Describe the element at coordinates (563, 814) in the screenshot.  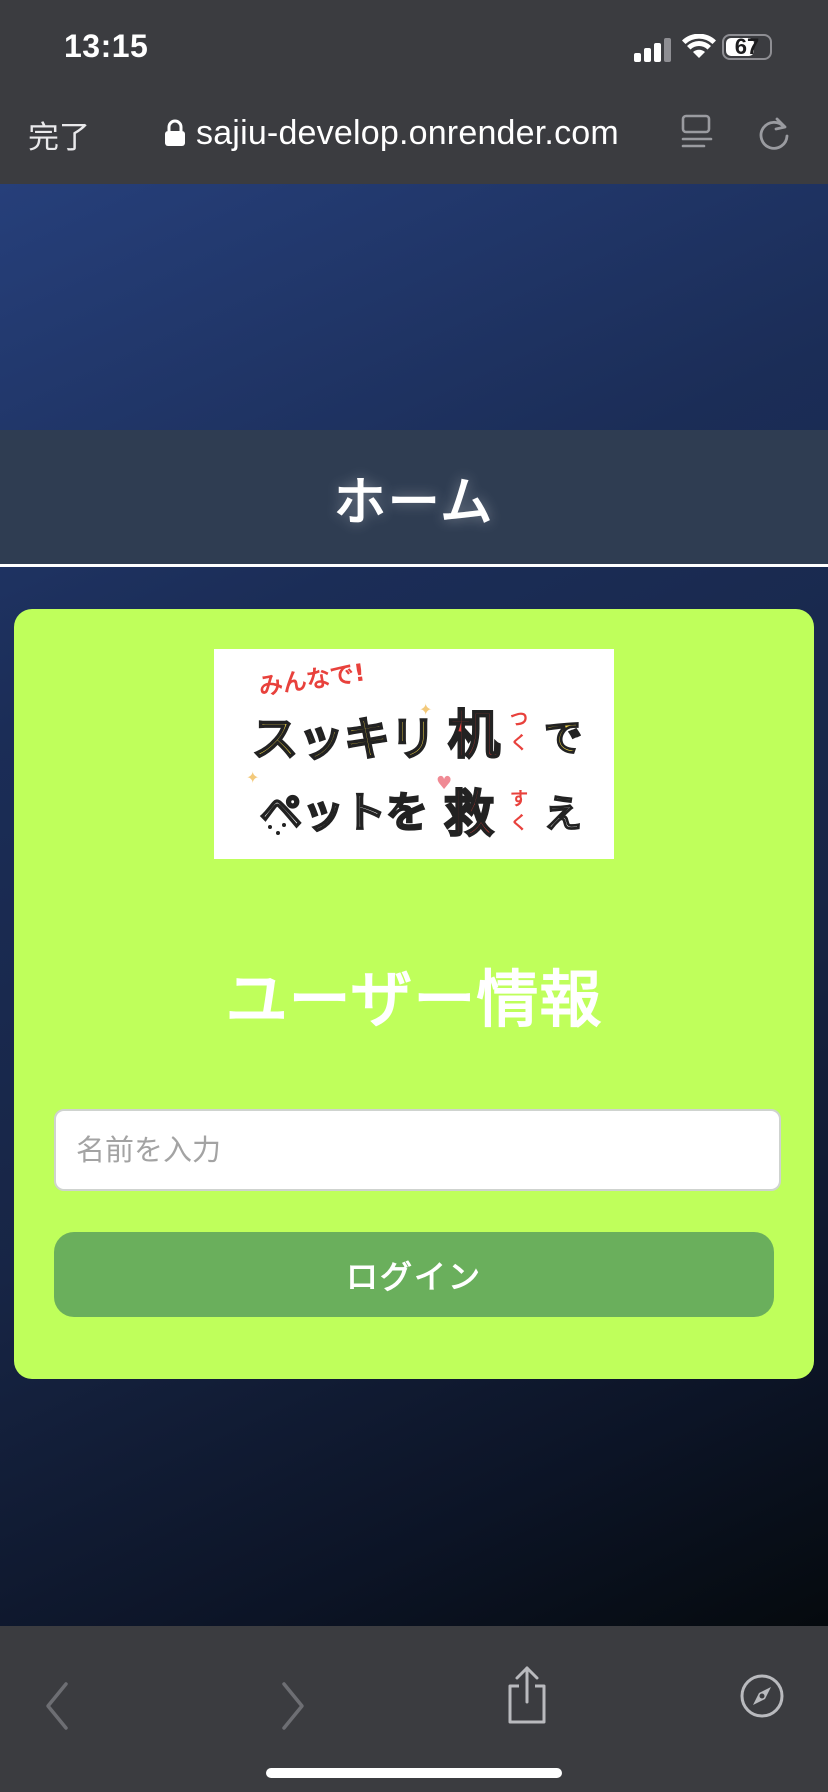
I see `svg-text: え` at that location.